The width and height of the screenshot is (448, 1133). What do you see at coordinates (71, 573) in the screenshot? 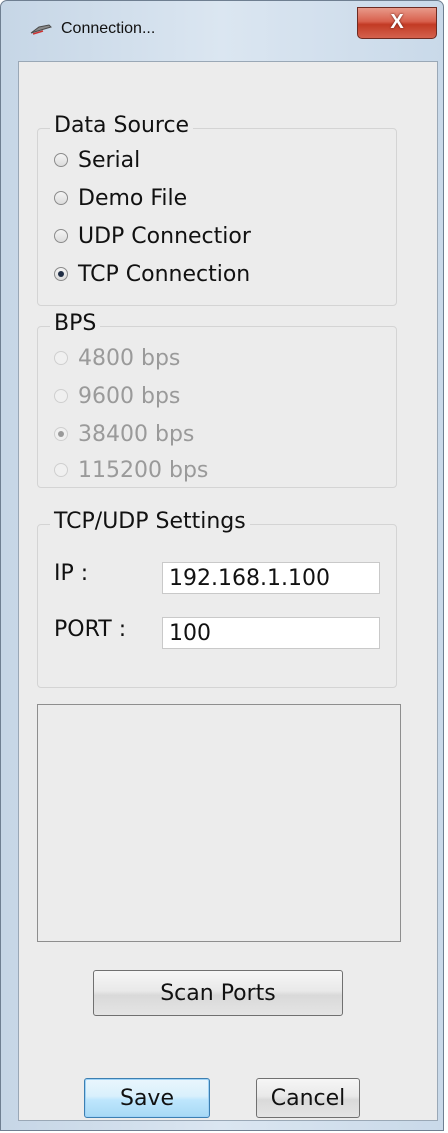
I see `ip-label: IP :` at bounding box center [71, 573].